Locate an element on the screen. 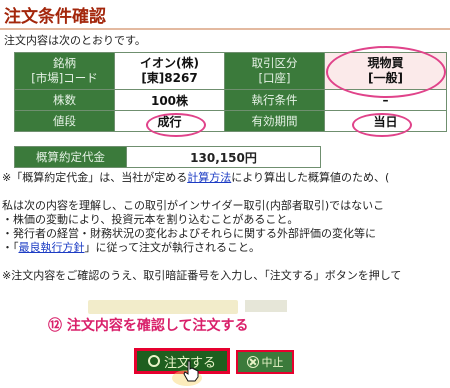 The image size is (450, 388). pin-input-blurred is located at coordinates (163, 307).